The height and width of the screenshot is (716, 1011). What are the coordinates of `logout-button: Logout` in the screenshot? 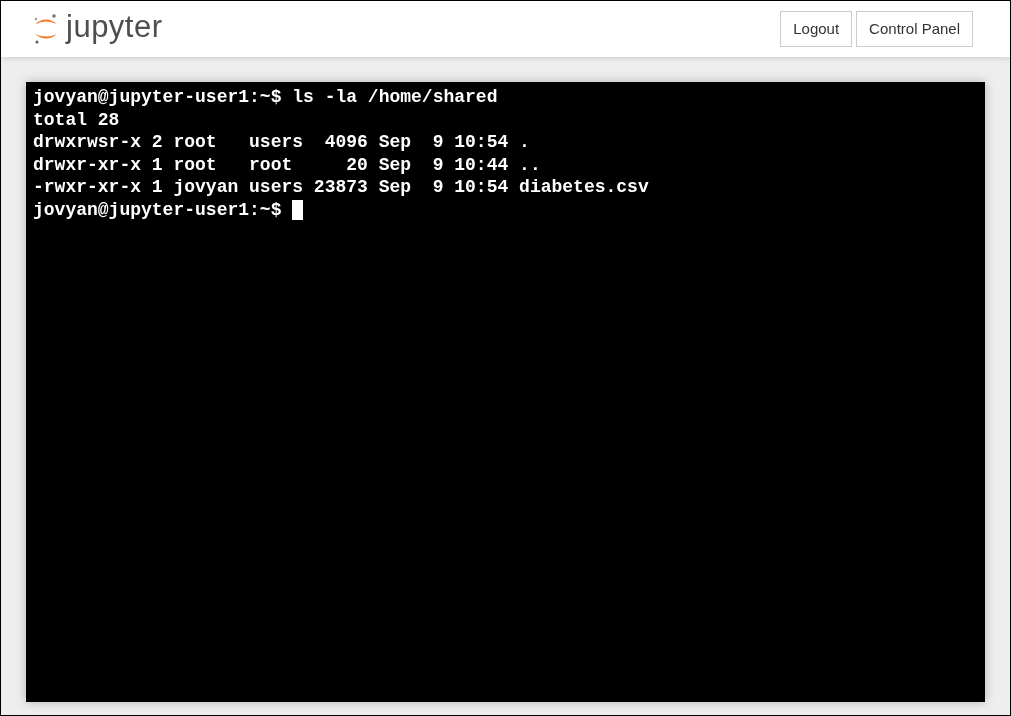 It's located at (816, 29).